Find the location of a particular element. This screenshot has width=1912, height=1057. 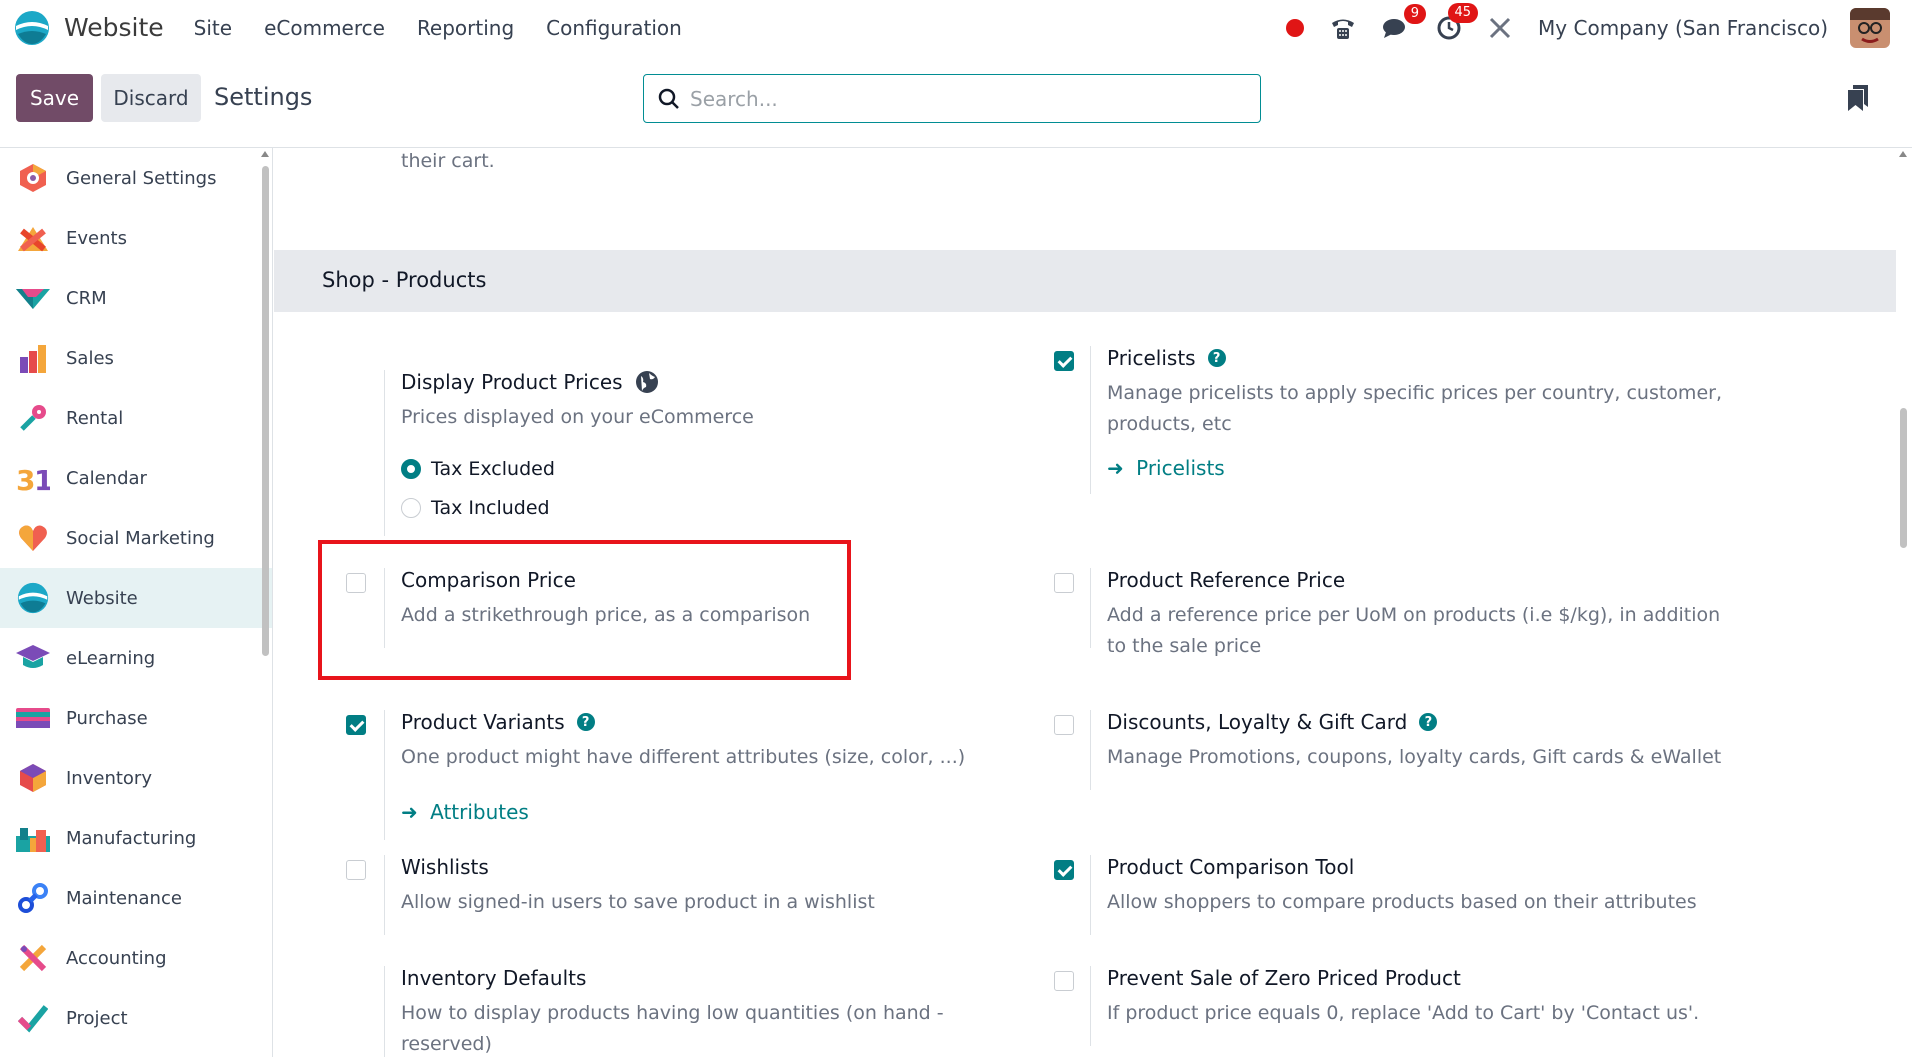

setting-title: Pricelists ? is located at coordinates (1166, 358).